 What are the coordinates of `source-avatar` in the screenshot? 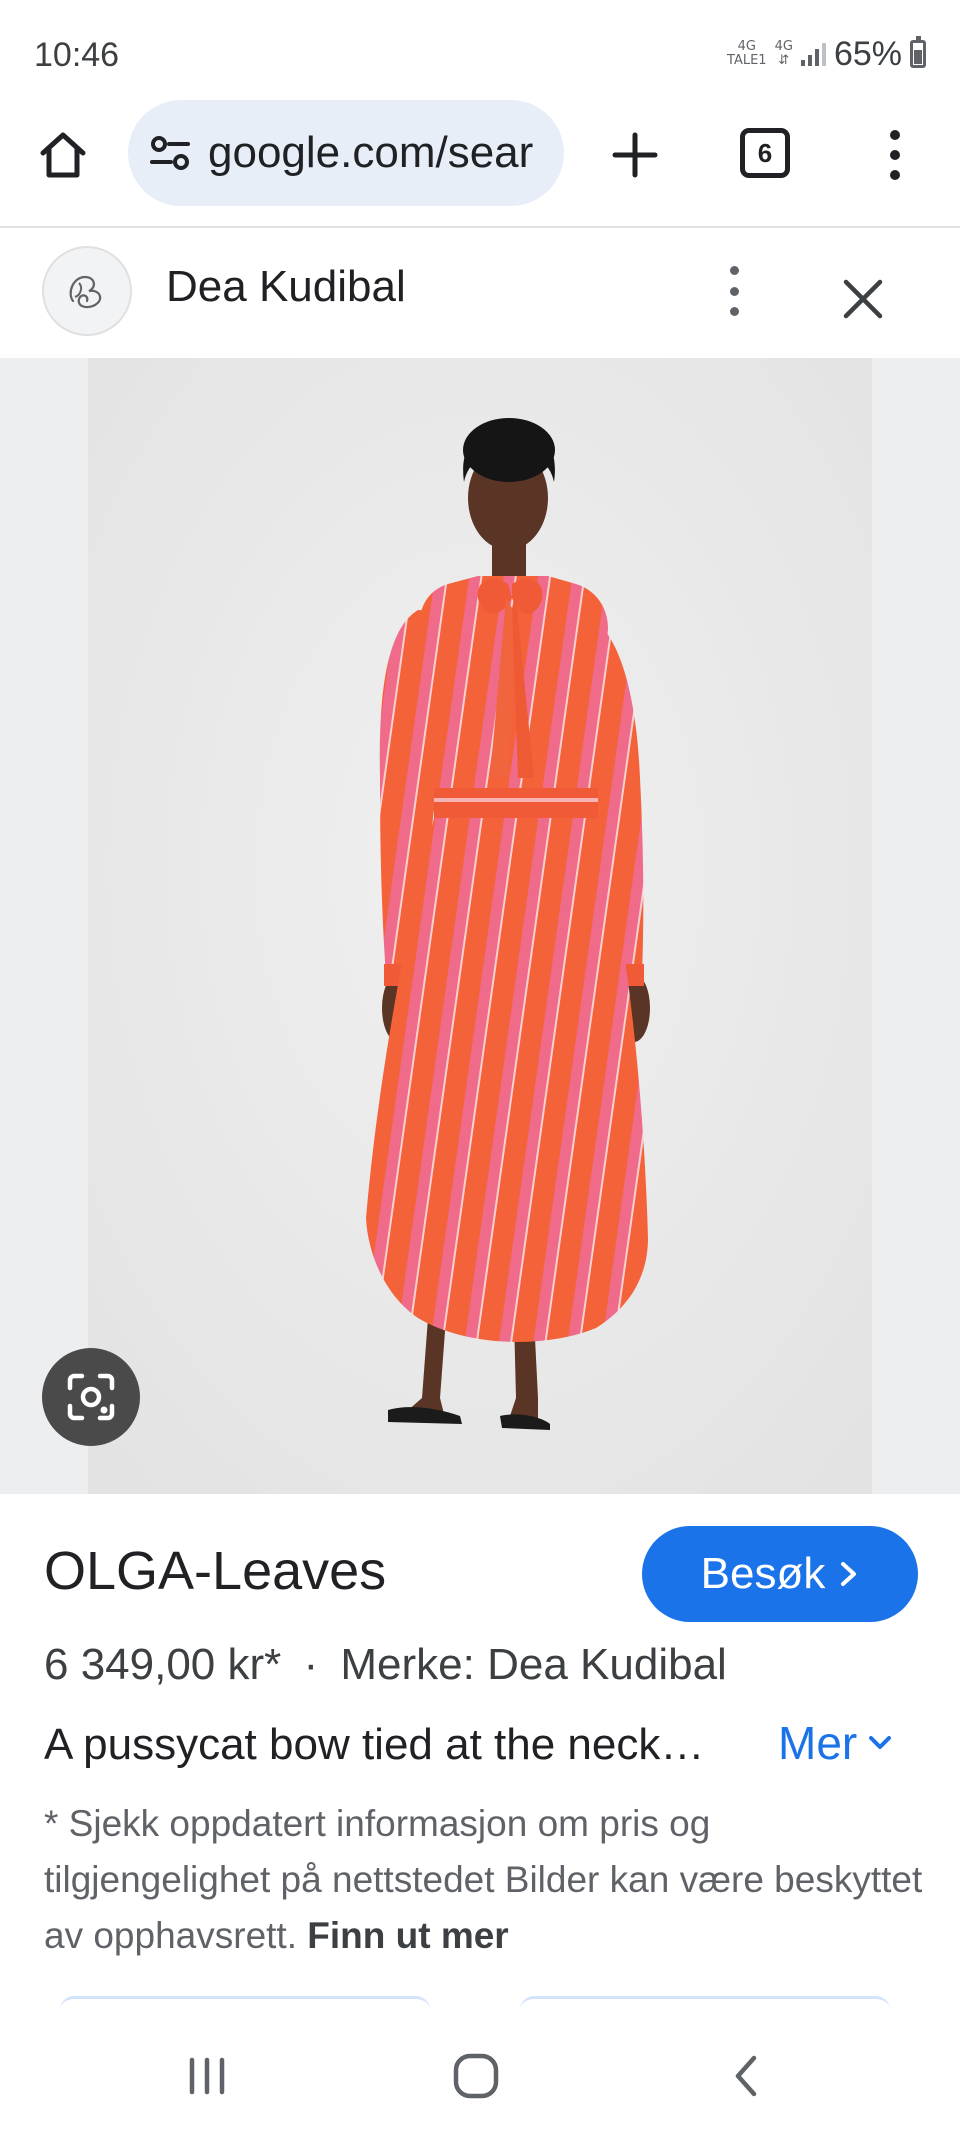 It's located at (87, 291).